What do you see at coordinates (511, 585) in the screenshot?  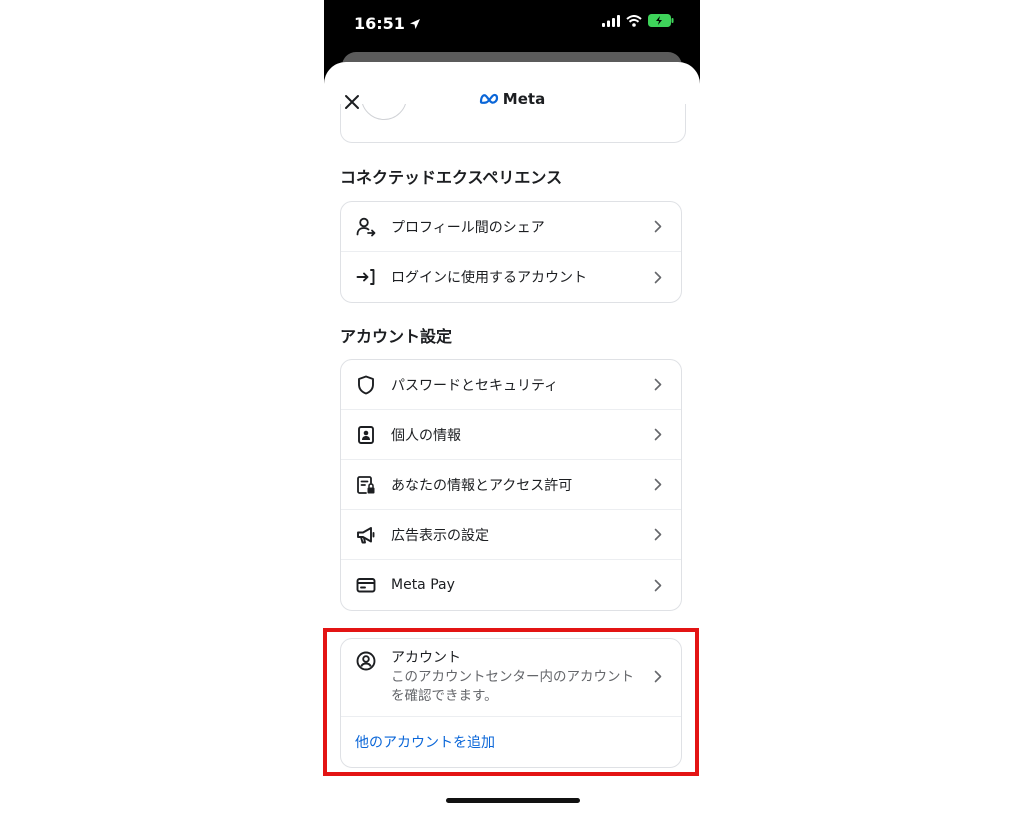 I see `menu-item-meta-pay: Meta Pay` at bounding box center [511, 585].